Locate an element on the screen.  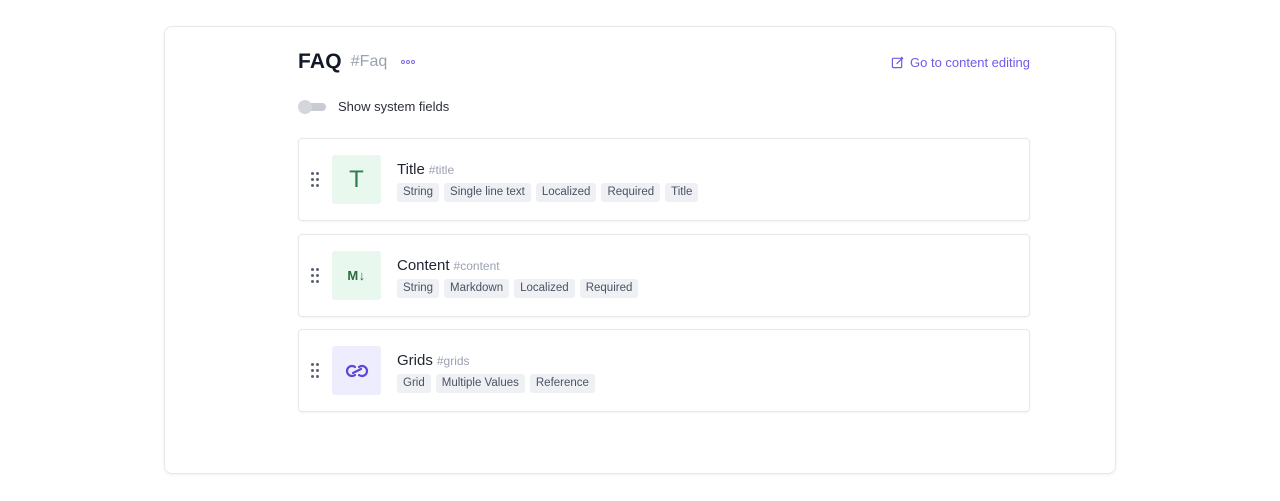
reference-link-icon is located at coordinates (356, 370).